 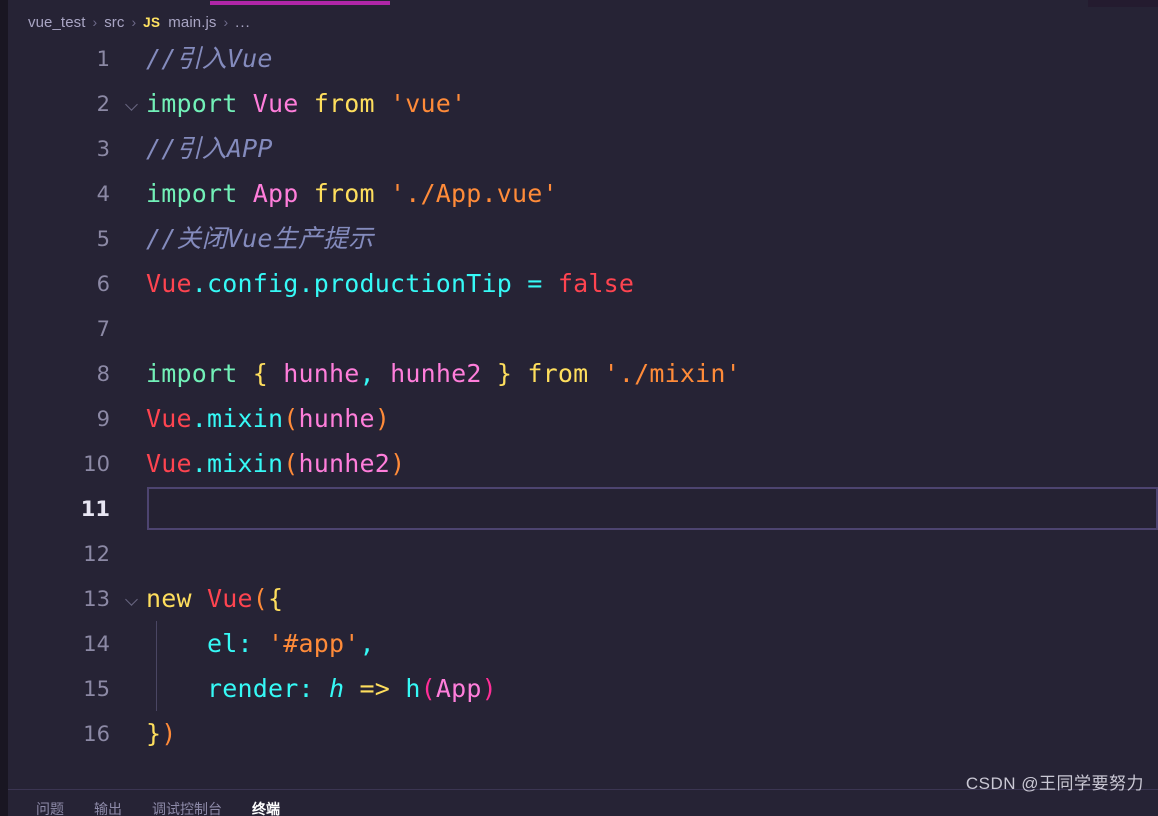 I want to click on code-line-text: //引入APP, so click(x=652, y=148).